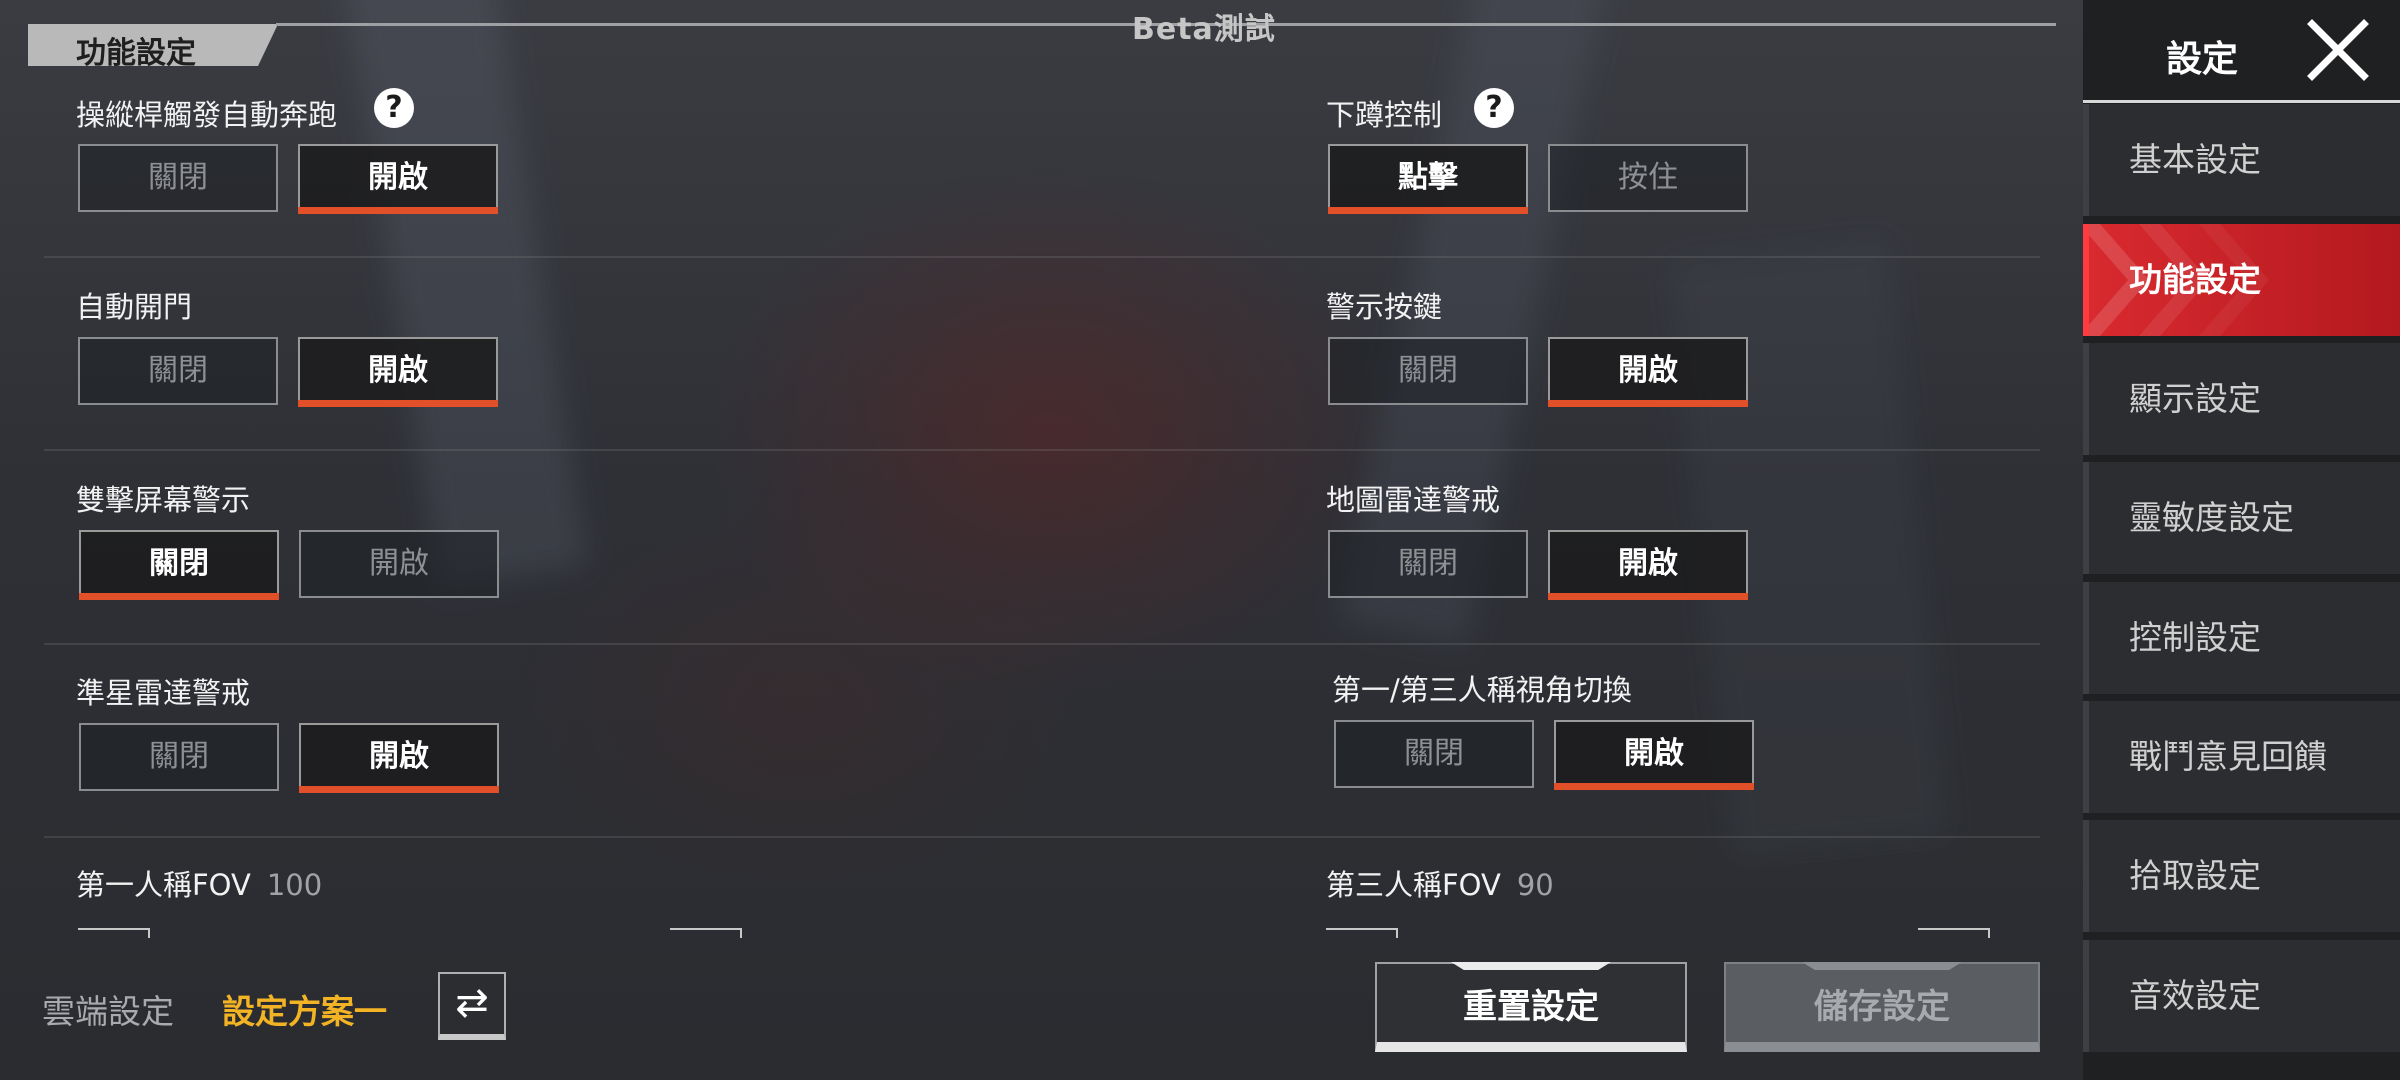 The width and height of the screenshot is (2400, 1080). Describe the element at coordinates (1648, 372) in the screenshot. I see `alert-button-on-button: 開啟` at that location.